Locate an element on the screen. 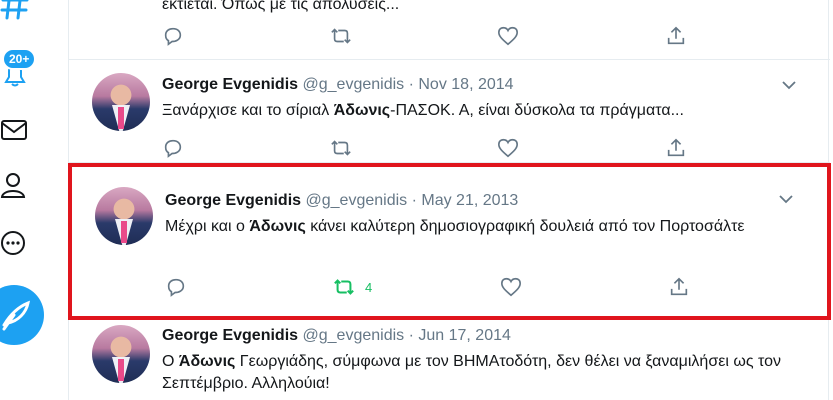 The image size is (833, 400). tweet-date: Nov 18, 2014 is located at coordinates (465, 84).